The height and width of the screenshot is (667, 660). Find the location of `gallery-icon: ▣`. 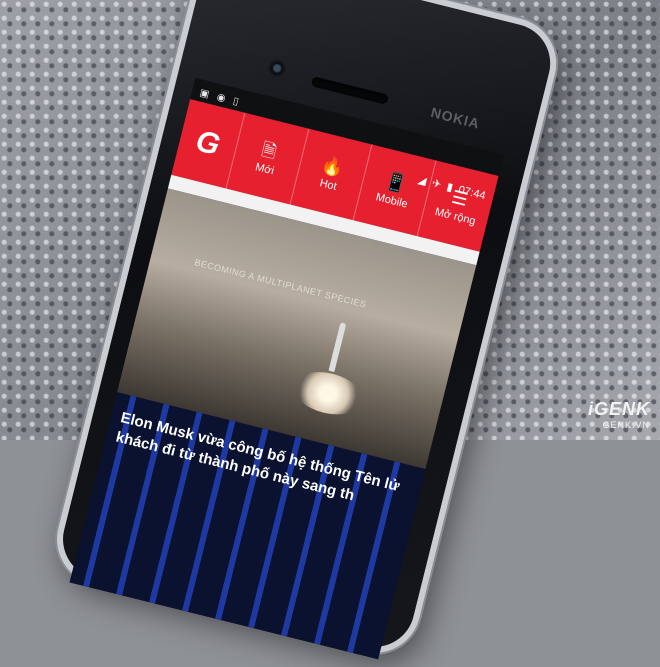

gallery-icon: ▣ is located at coordinates (204, 94).